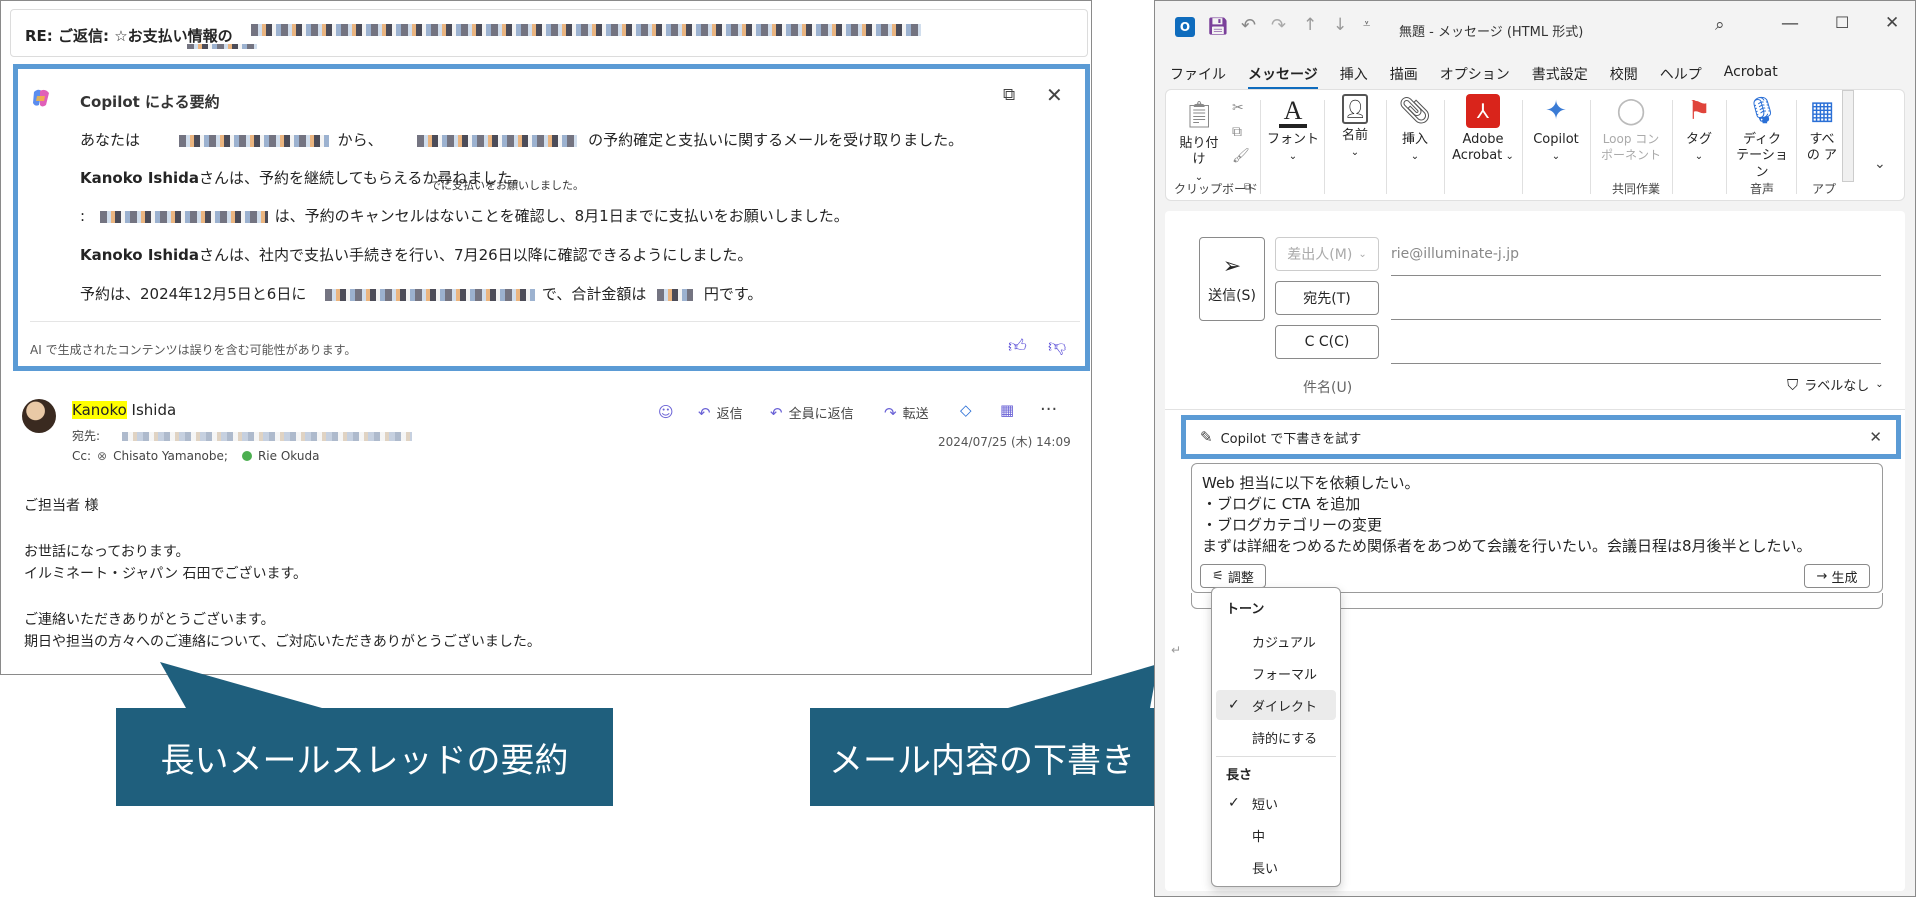 This screenshot has width=1916, height=897. Describe the element at coordinates (1822, 129) in the screenshot. I see `all-apps-button: ▦ すべの ア` at that location.